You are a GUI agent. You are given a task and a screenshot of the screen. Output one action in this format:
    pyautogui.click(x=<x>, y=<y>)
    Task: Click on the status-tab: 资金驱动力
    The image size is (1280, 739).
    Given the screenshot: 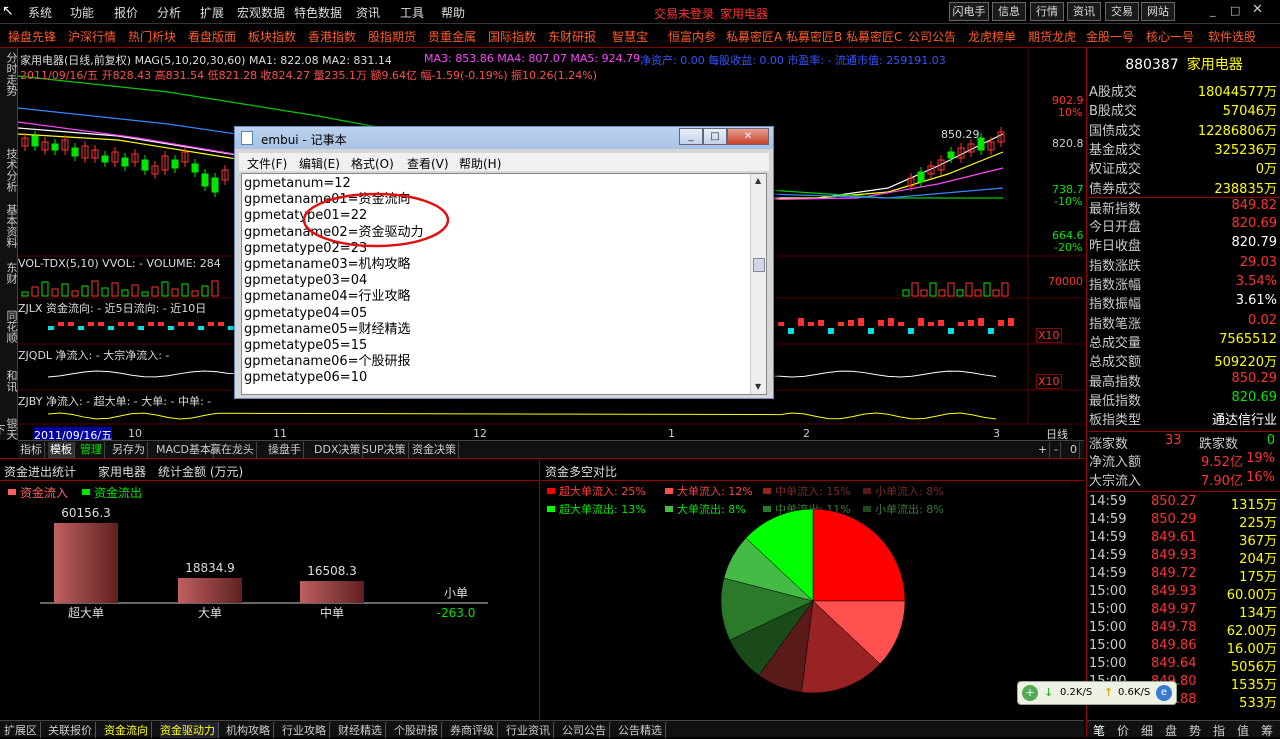 What is the action you would take?
    pyautogui.click(x=189, y=730)
    